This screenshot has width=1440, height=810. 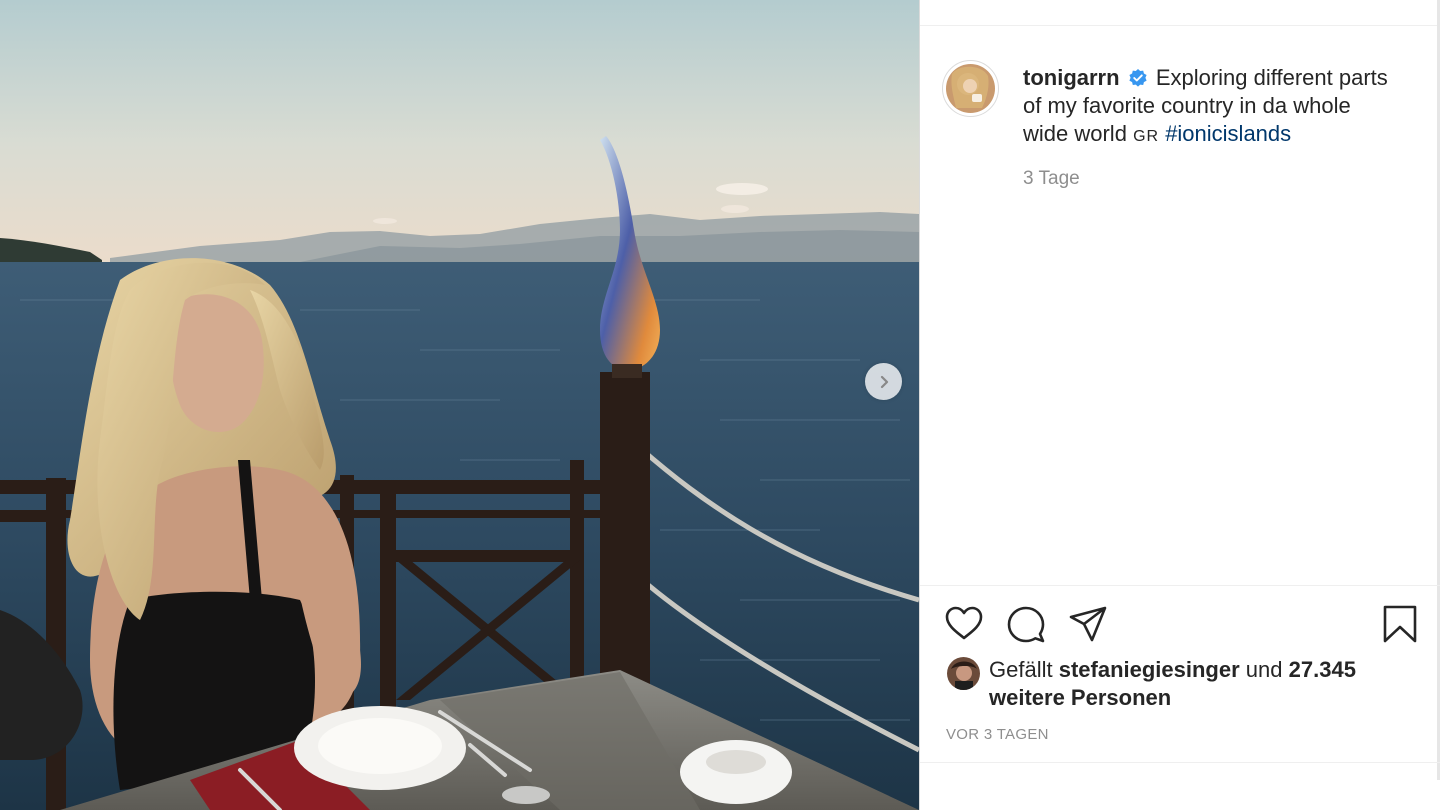 I want to click on paper-plane-icon, so click(x=1088, y=624).